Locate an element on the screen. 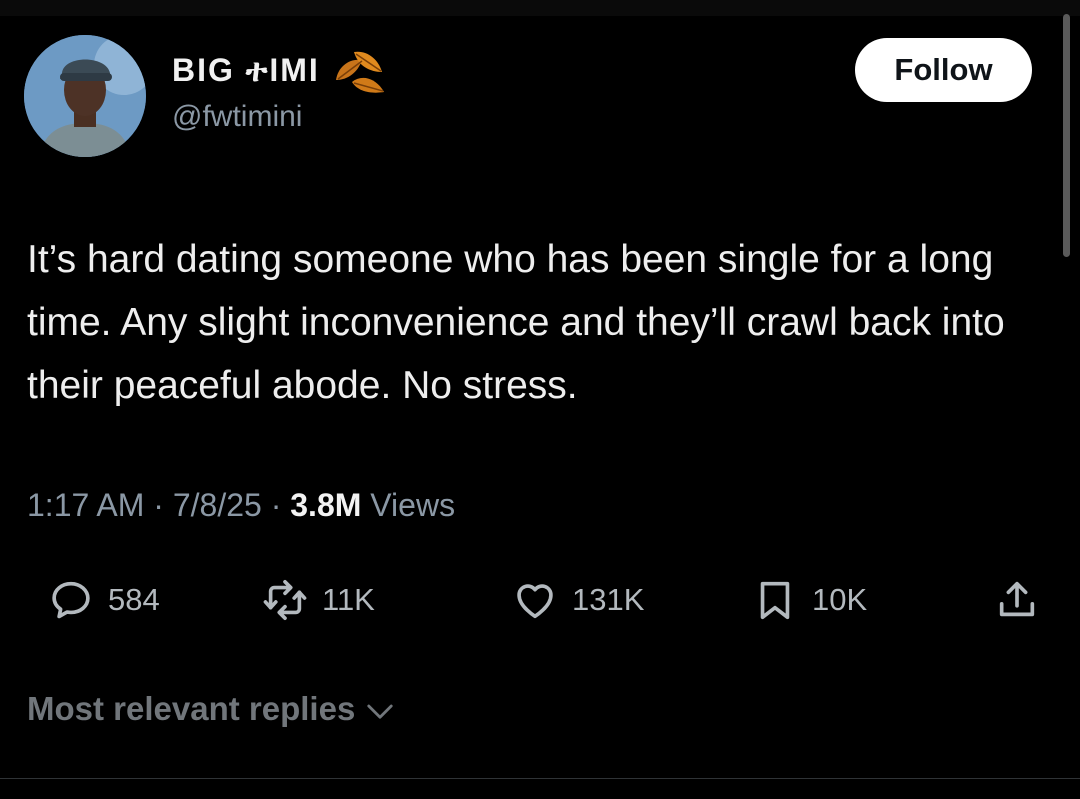  reply-count: 584 is located at coordinates (134, 599).